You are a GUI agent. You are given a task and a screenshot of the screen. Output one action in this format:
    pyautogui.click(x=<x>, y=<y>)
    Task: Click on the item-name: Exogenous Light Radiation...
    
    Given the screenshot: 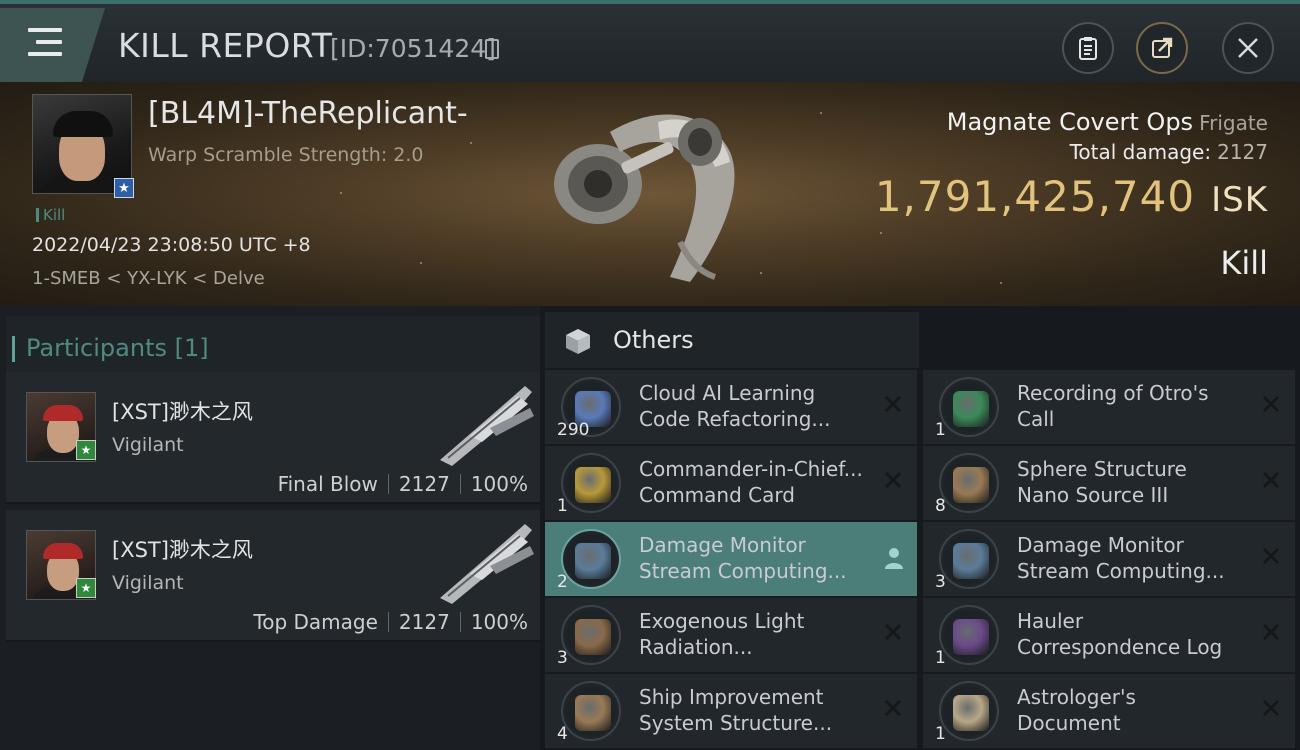 What is the action you would take?
    pyautogui.click(x=722, y=634)
    